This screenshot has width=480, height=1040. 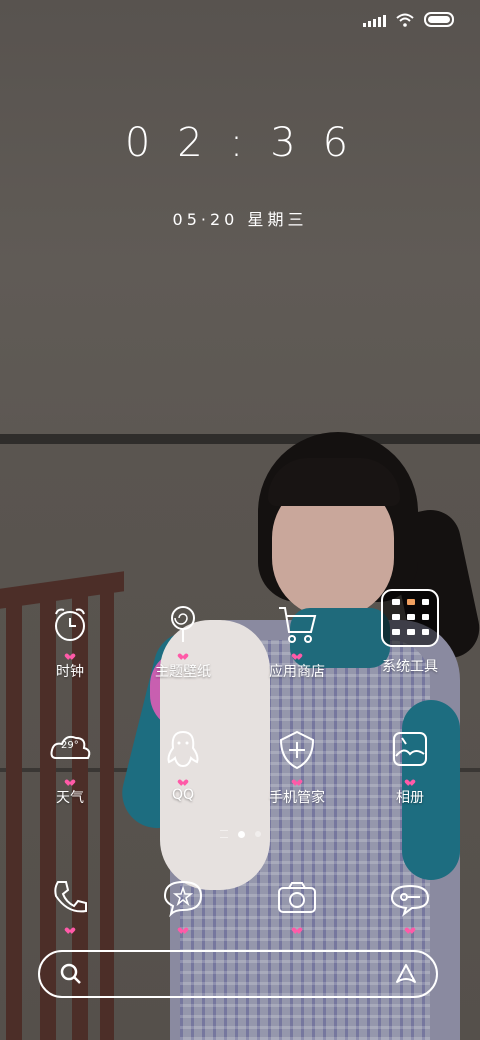 What do you see at coordinates (297, 750) in the screenshot?
I see `shield-plus-icon` at bounding box center [297, 750].